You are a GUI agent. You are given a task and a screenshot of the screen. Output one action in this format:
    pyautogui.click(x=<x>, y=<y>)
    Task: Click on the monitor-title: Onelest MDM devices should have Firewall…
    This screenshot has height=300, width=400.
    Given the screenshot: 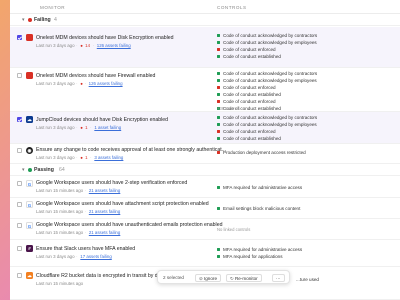 What is the action you would take?
    pyautogui.click(x=95, y=76)
    